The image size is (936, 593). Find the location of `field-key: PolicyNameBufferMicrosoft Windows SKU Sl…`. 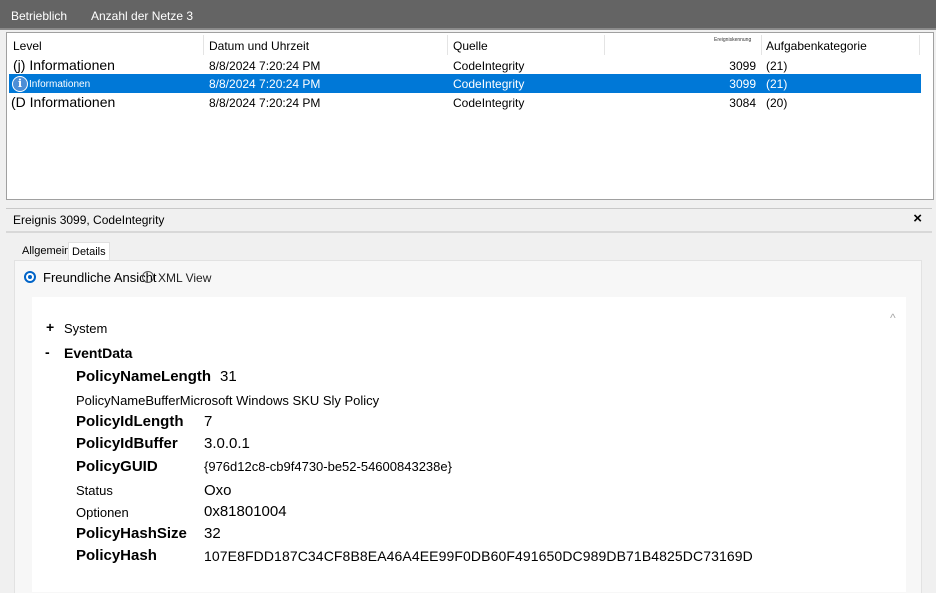

field-key: PolicyNameBufferMicrosoft Windows SKU Sl… is located at coordinates (228, 400).